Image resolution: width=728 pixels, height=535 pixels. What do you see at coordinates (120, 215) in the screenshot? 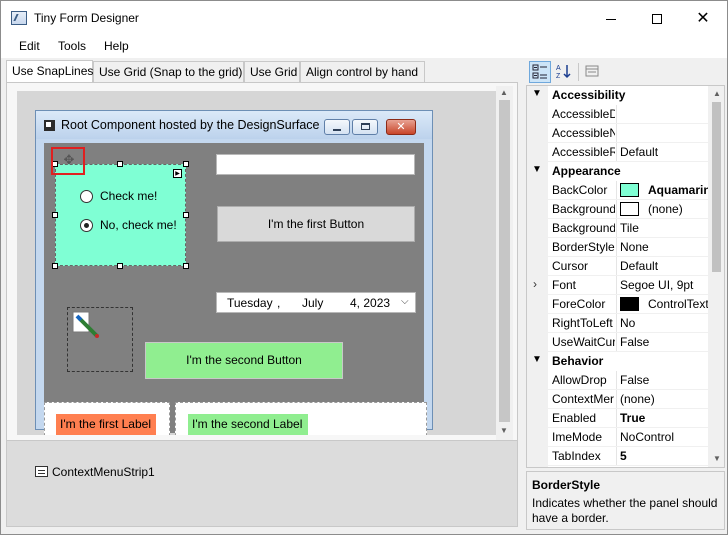
I see `selected-panel: Check me! No, check me! ▶` at bounding box center [120, 215].